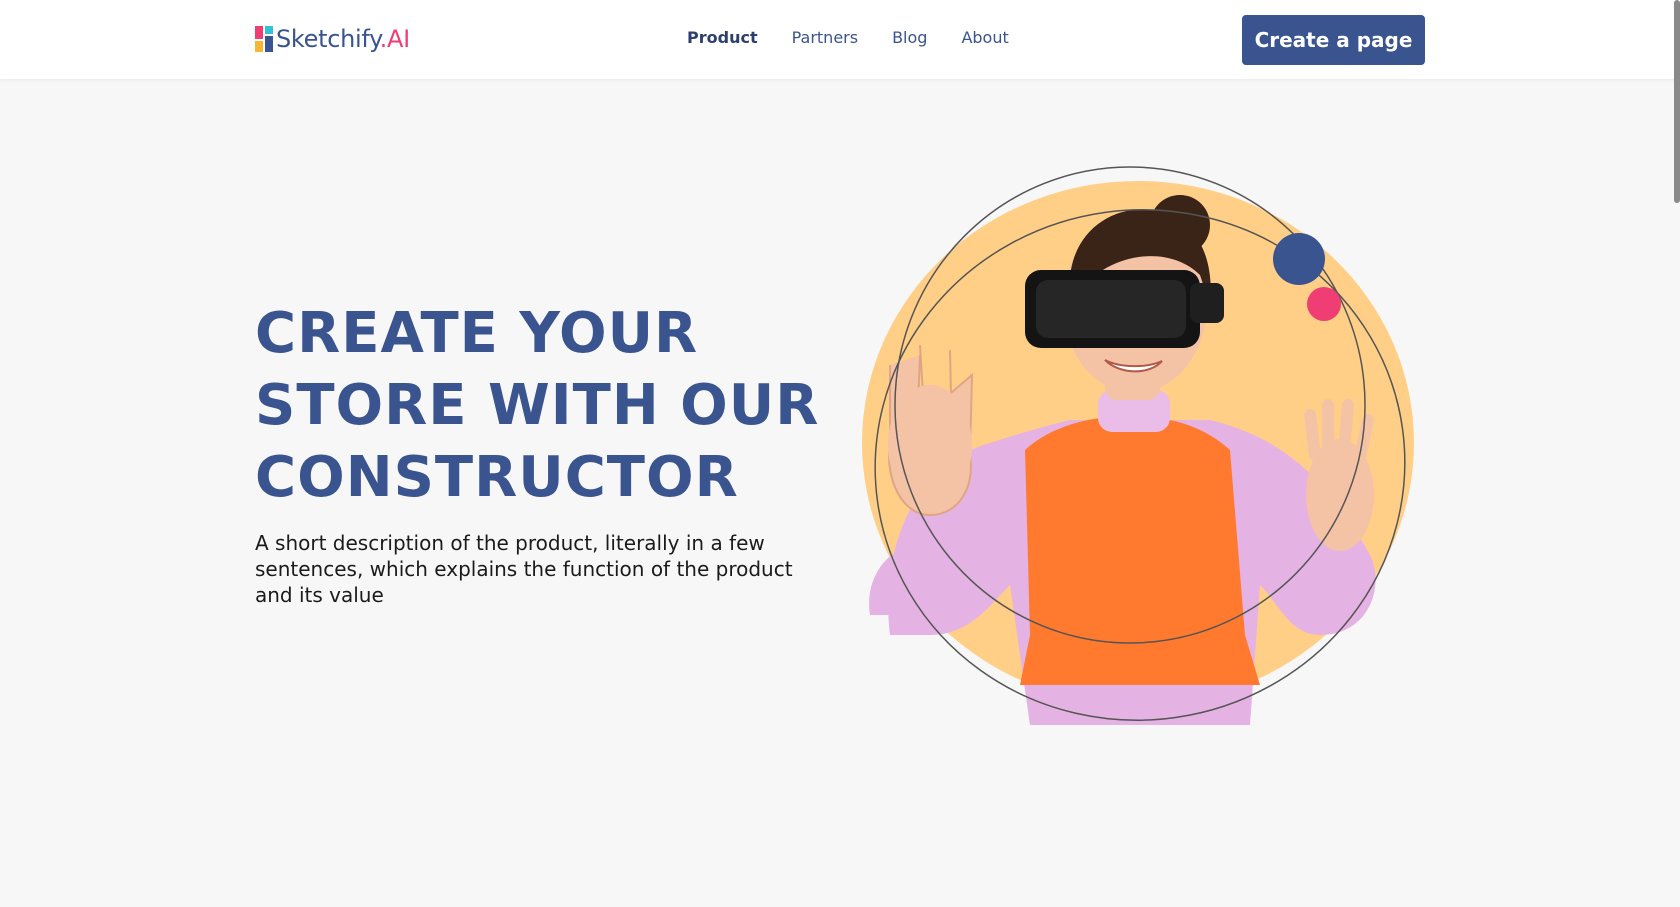 The width and height of the screenshot is (1680, 907). I want to click on logo-icon, so click(264, 39).